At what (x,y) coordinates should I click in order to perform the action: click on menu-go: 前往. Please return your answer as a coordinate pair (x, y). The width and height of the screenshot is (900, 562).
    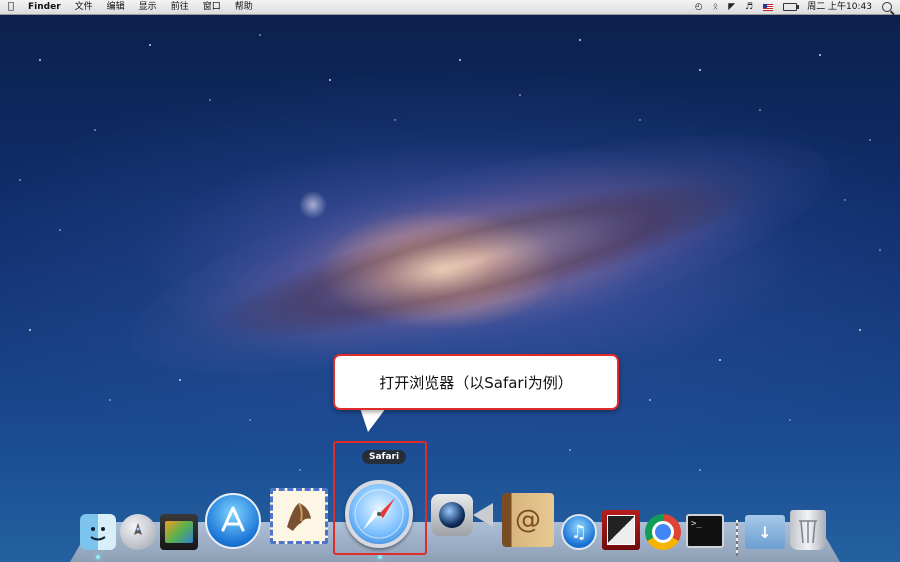
    Looking at the image, I should click on (180, 7).